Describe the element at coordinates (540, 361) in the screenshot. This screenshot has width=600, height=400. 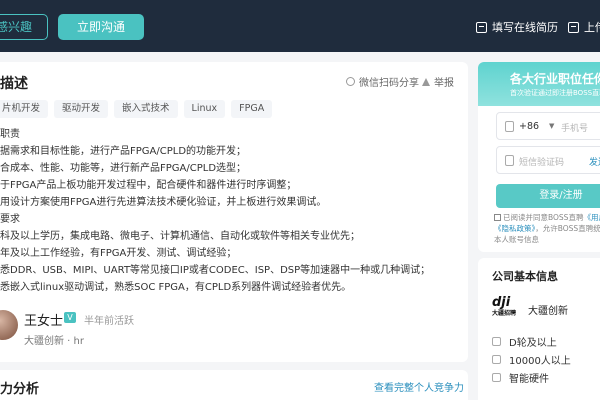
I see `size-value: 10000人以上` at that location.